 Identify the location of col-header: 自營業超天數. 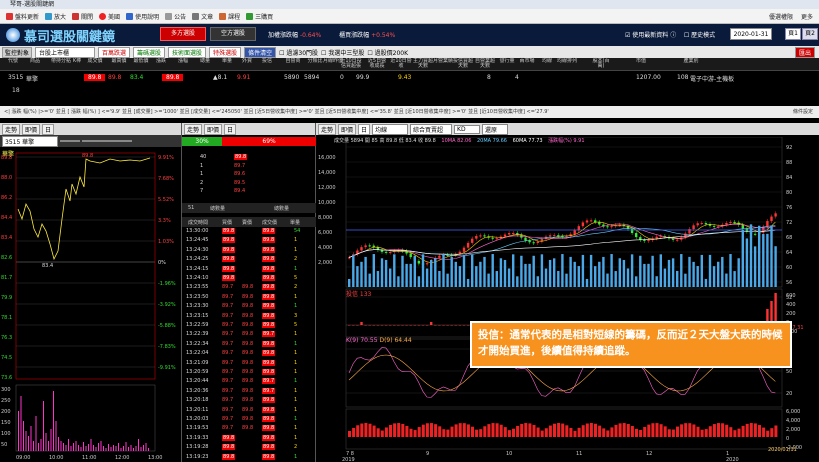
(485, 64).